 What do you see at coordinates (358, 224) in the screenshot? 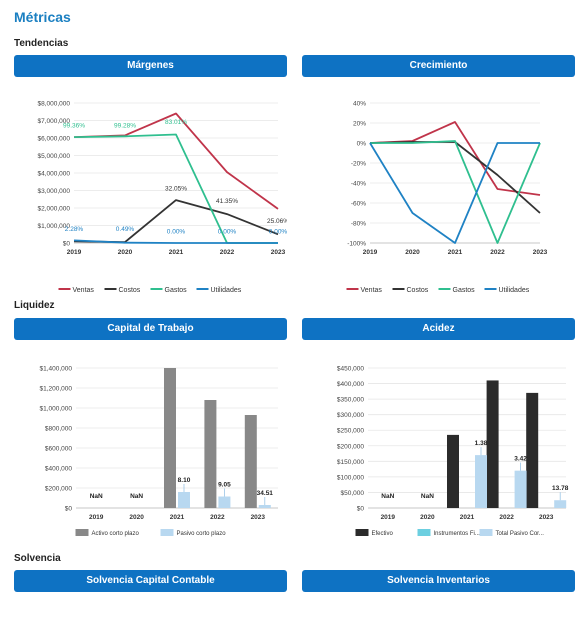
I see `y-tick-label: -80%` at bounding box center [358, 224].